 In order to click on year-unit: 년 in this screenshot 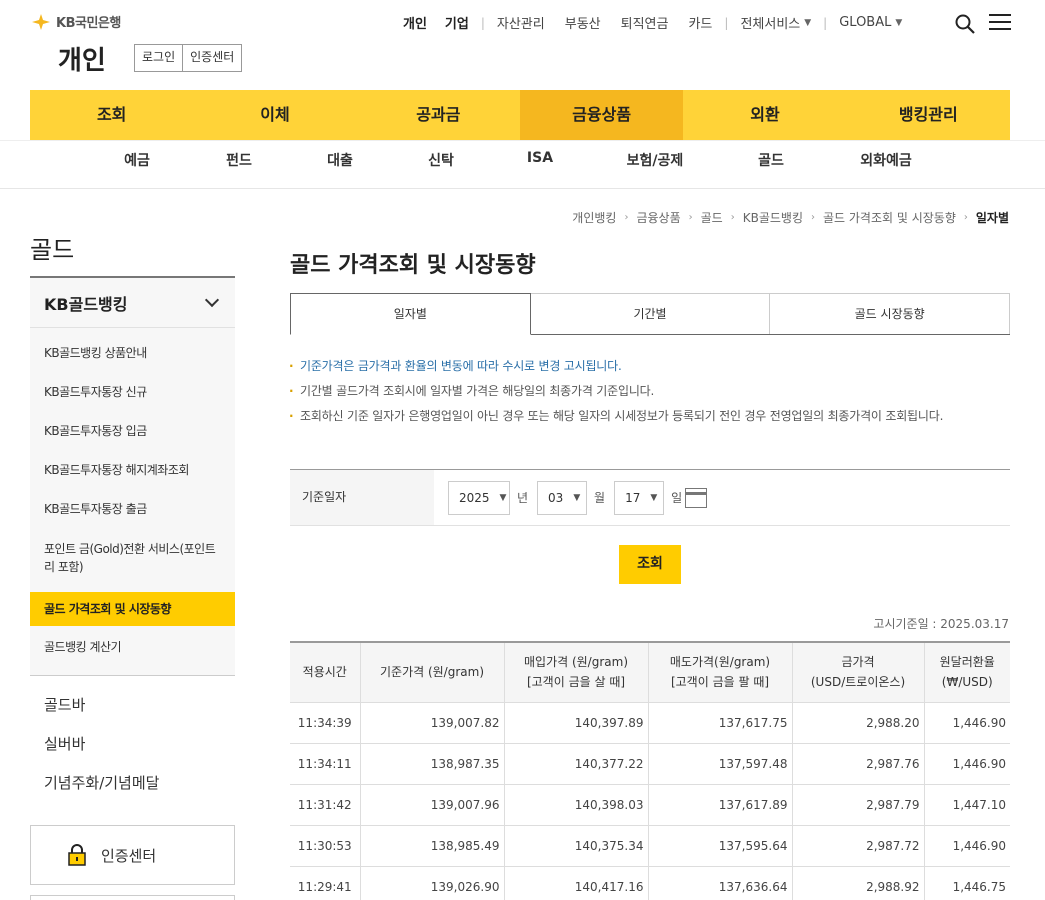, I will do `click(523, 498)`.